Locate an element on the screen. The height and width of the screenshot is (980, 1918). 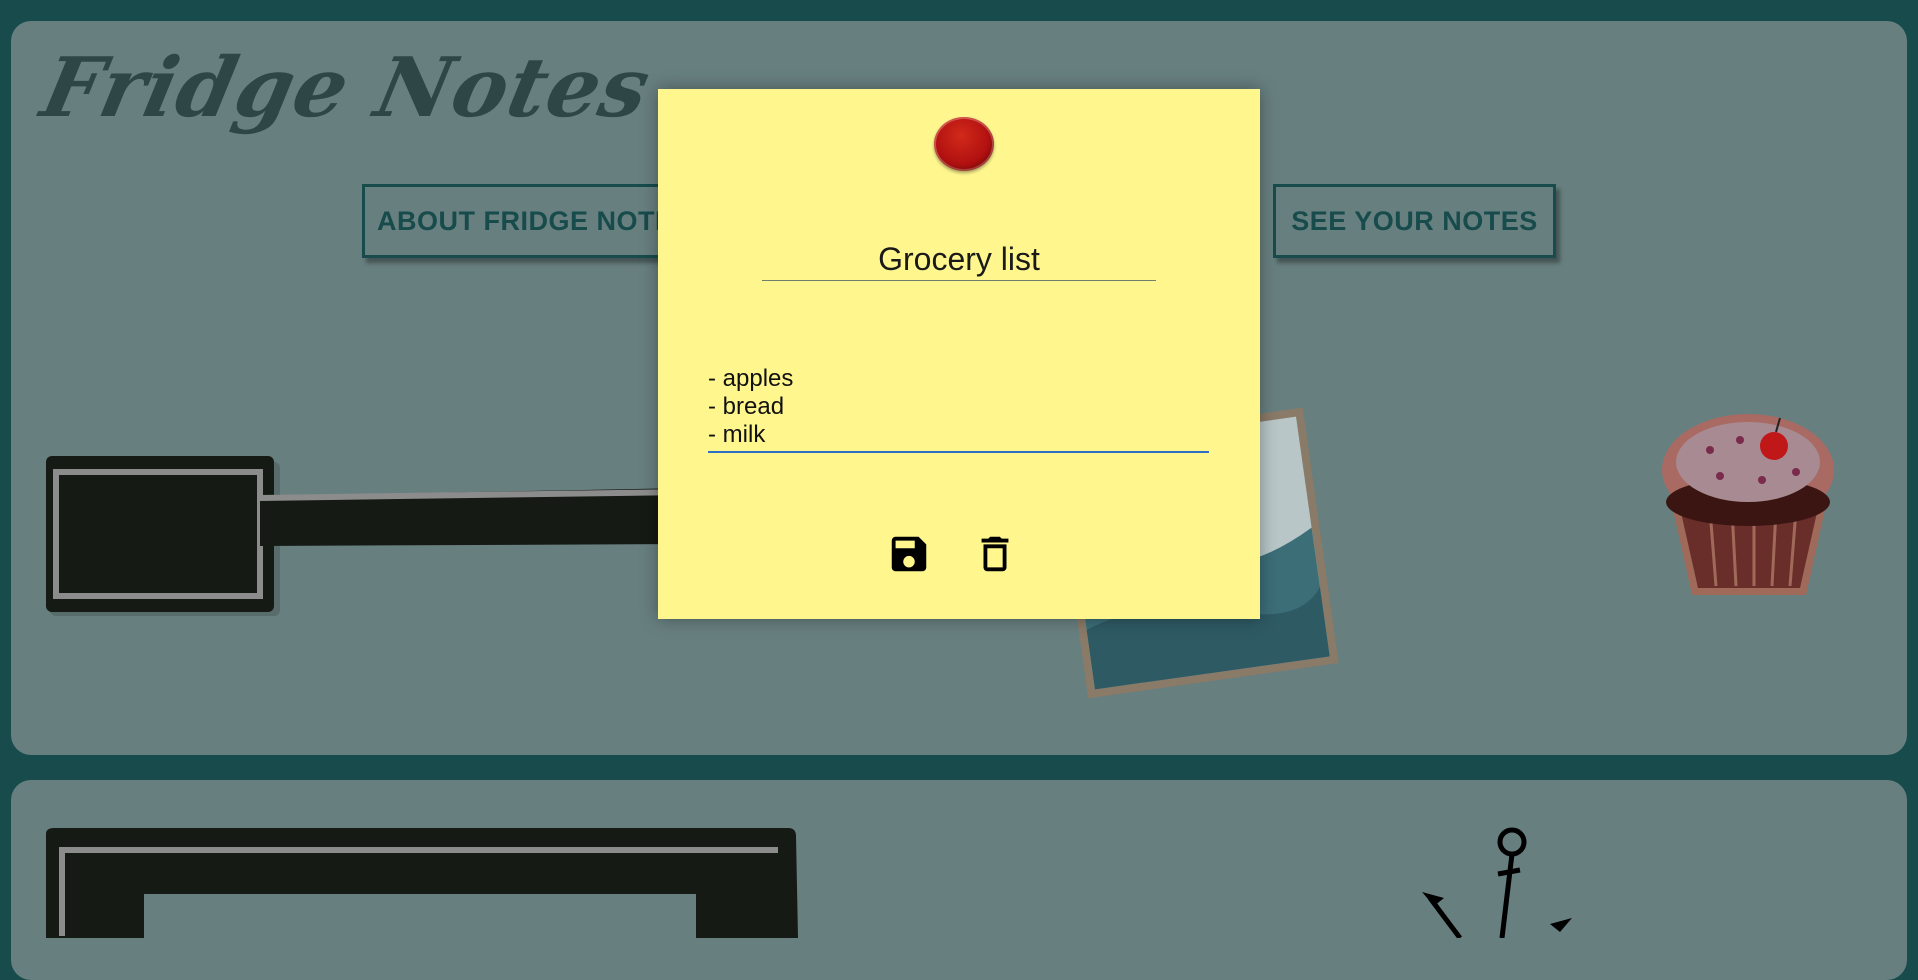
trash-icon is located at coordinates (995, 554).